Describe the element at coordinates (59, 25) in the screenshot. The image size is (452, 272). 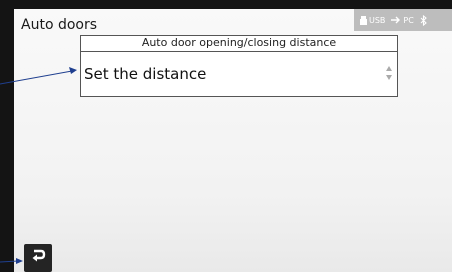
I see `page-title: Auto doors` at that location.